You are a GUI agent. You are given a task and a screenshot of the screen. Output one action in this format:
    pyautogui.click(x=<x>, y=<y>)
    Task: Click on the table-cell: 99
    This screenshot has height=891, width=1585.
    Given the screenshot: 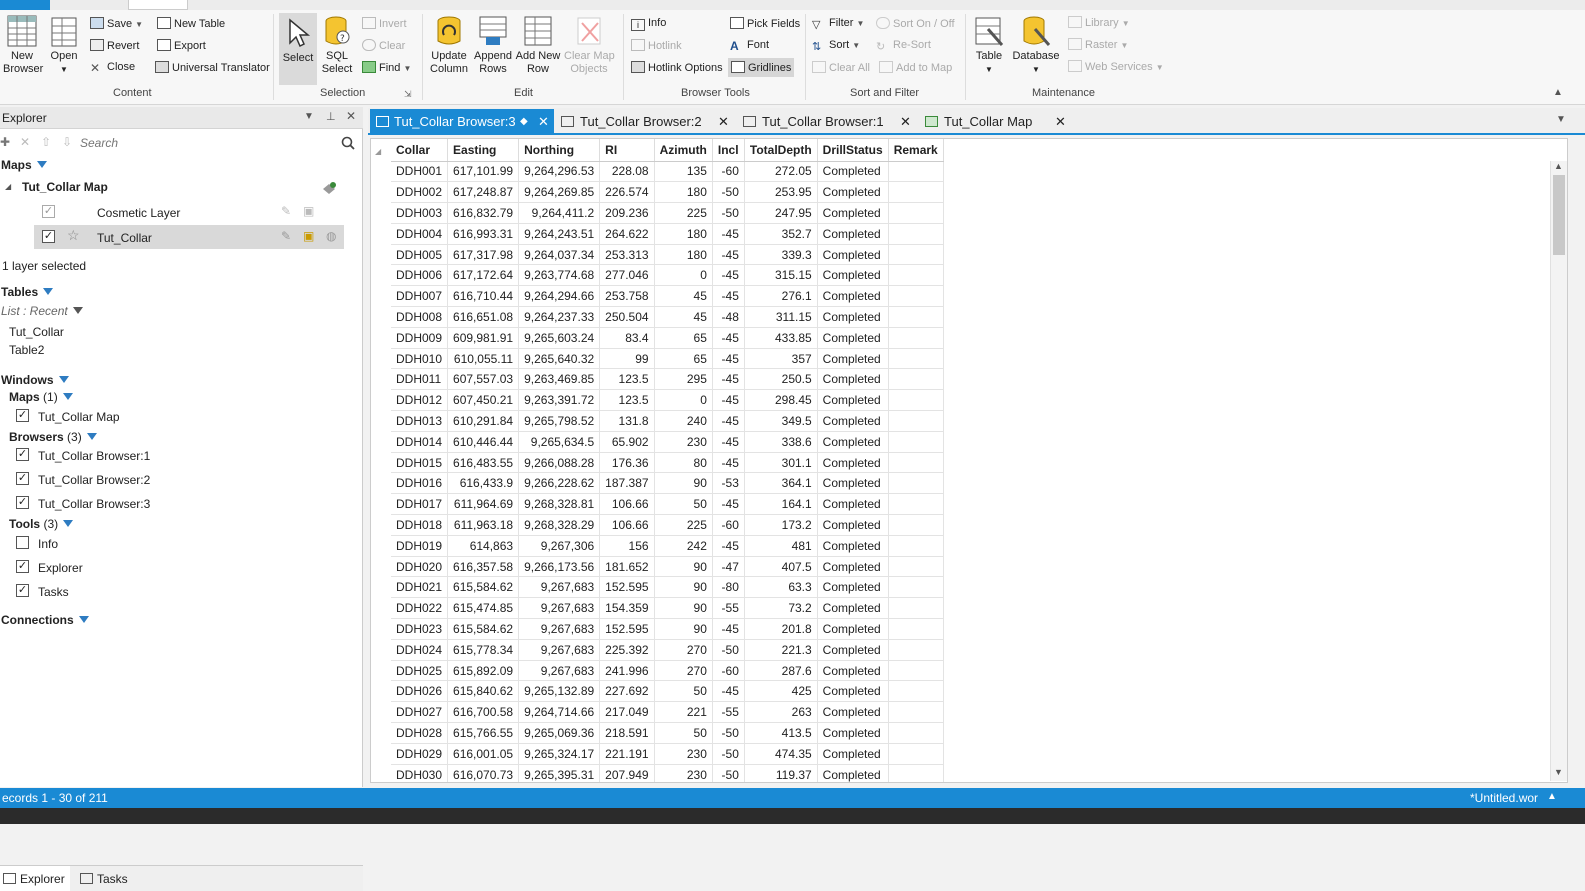 What is the action you would take?
    pyautogui.click(x=627, y=359)
    